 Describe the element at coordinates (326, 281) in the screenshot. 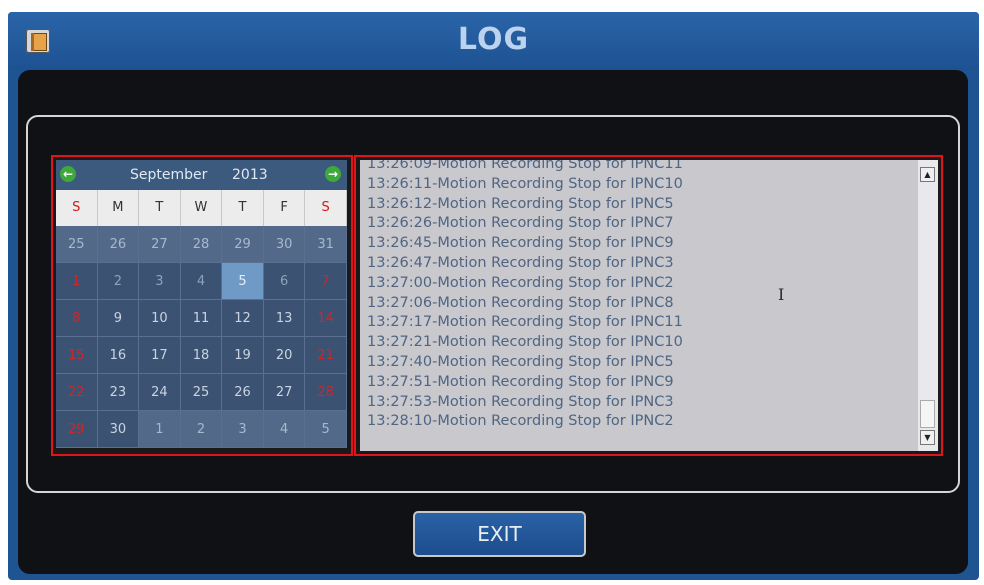

I see `calendar-day: 7` at that location.